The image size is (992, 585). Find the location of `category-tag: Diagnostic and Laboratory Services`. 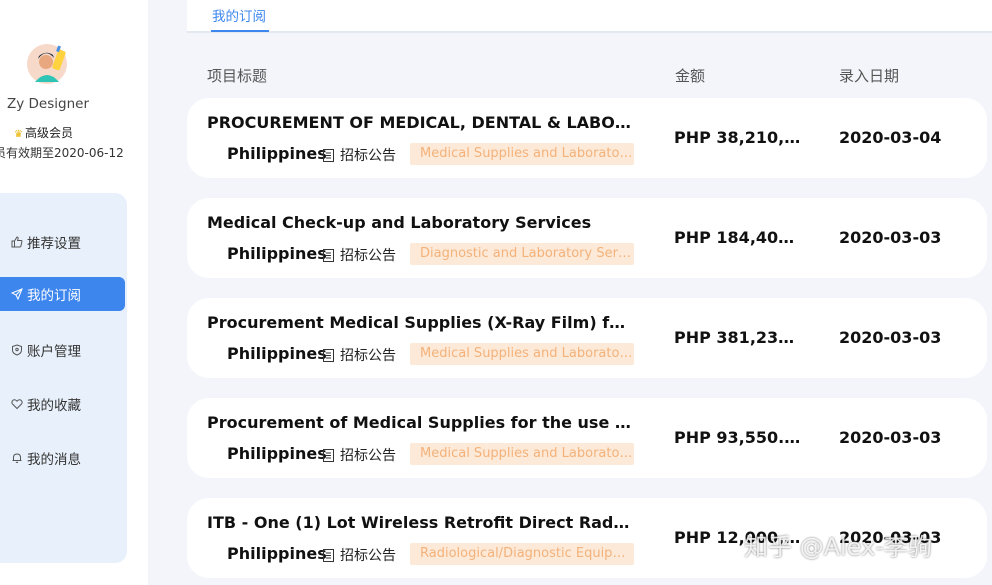

category-tag: Diagnostic and Laboratory Services is located at coordinates (522, 254).